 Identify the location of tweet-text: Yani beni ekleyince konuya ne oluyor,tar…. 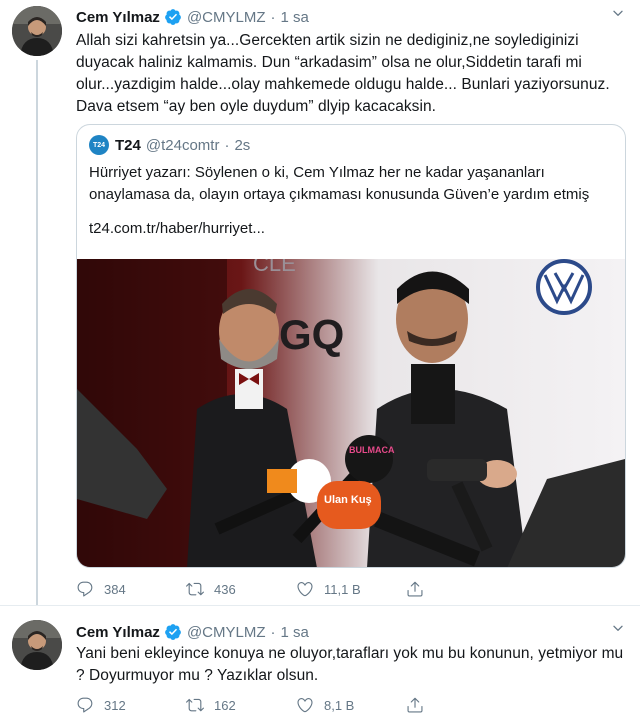
(350, 664).